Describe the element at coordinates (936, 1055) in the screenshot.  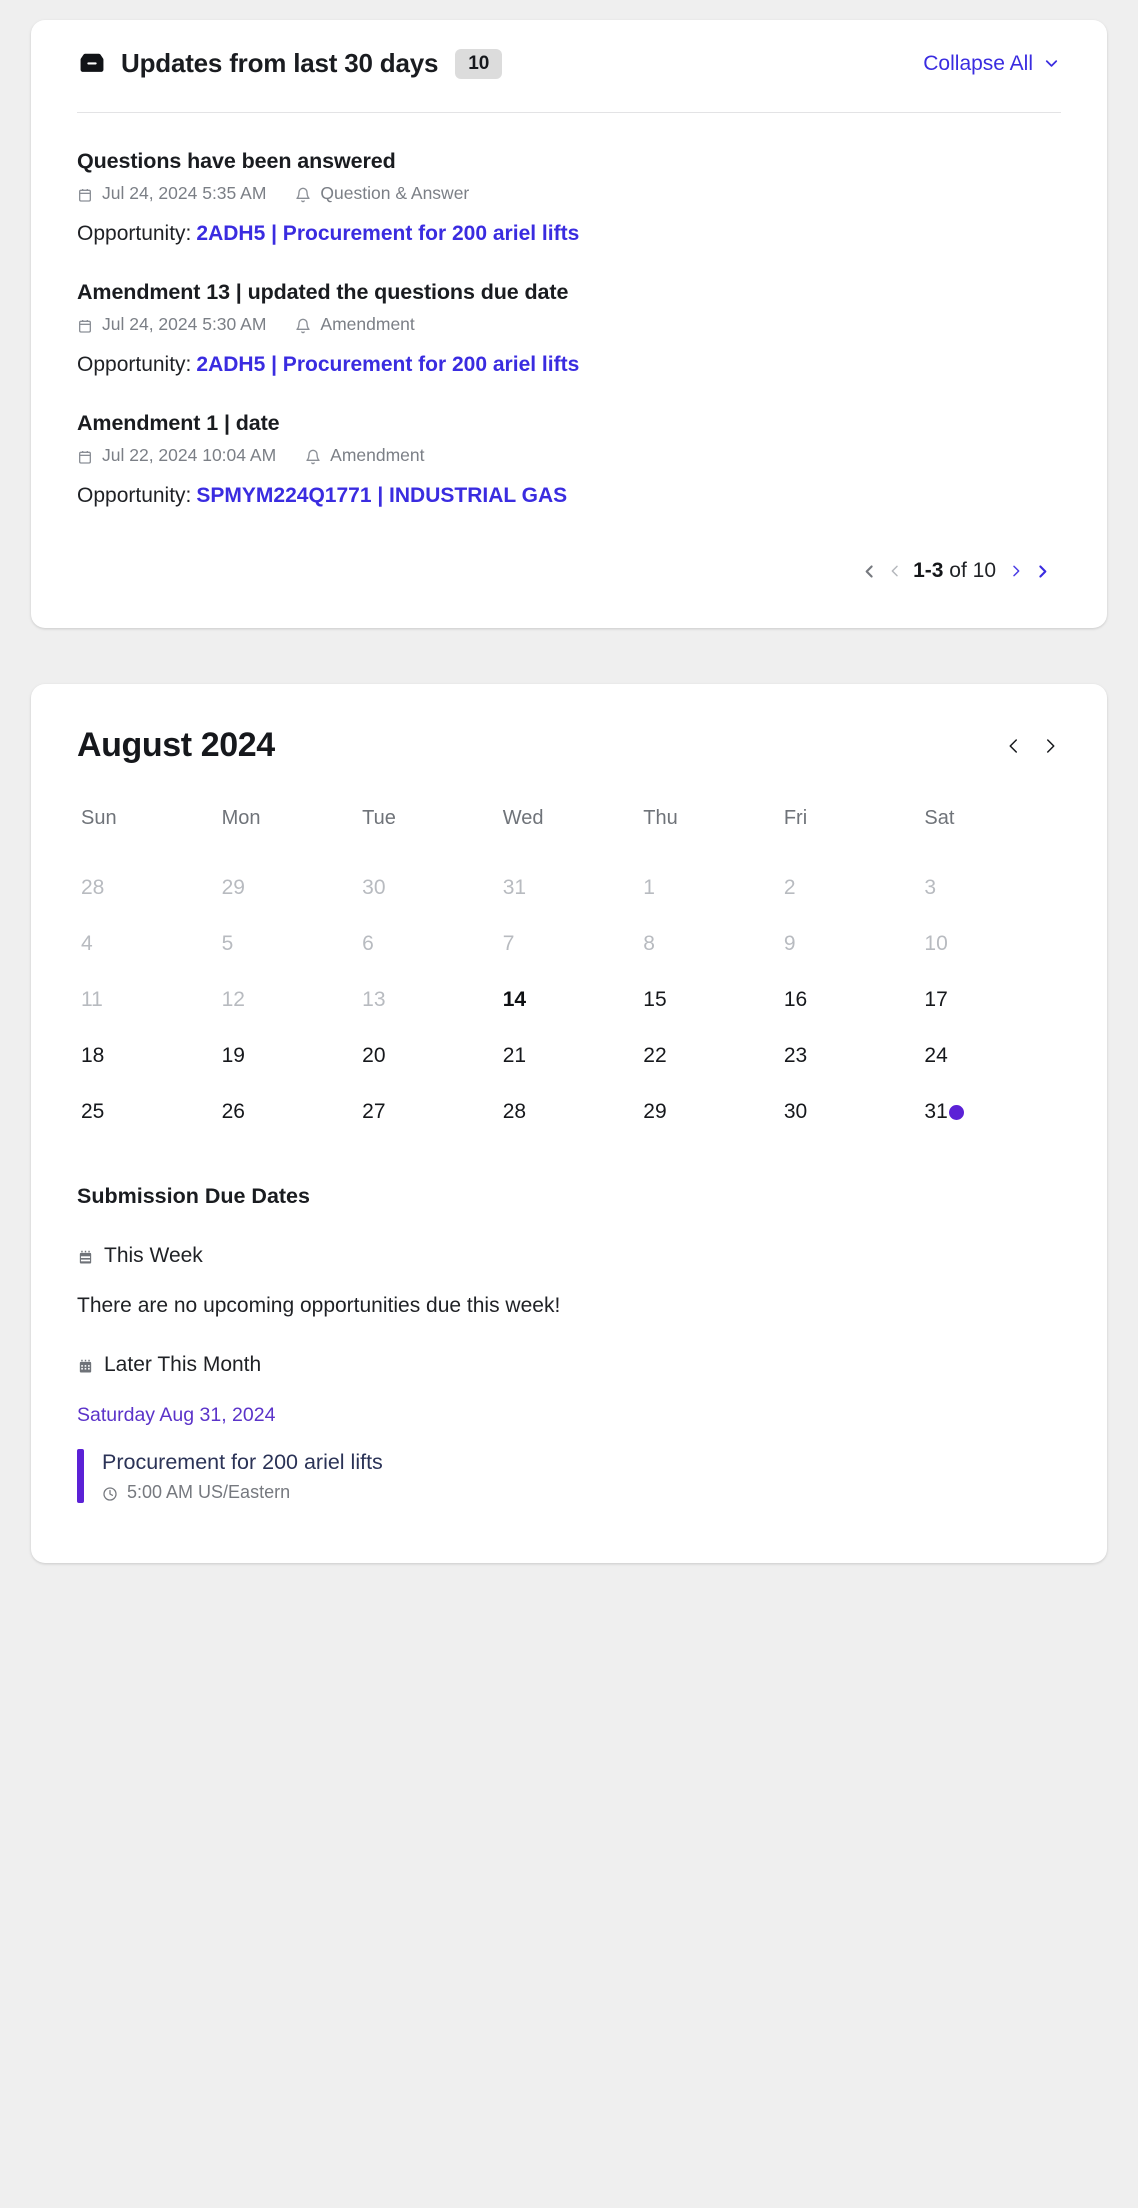
I see `calendar-day-number: 24` at that location.